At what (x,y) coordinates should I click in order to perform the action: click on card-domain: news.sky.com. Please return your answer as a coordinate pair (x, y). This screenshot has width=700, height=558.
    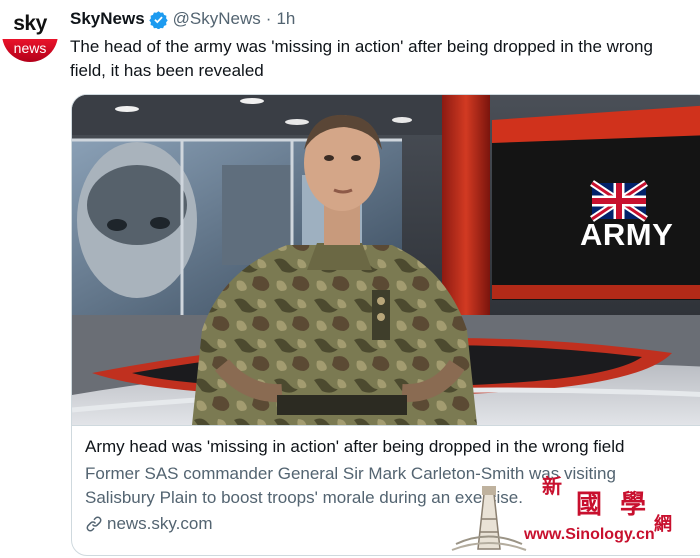
    Looking at the image, I should click on (149, 524).